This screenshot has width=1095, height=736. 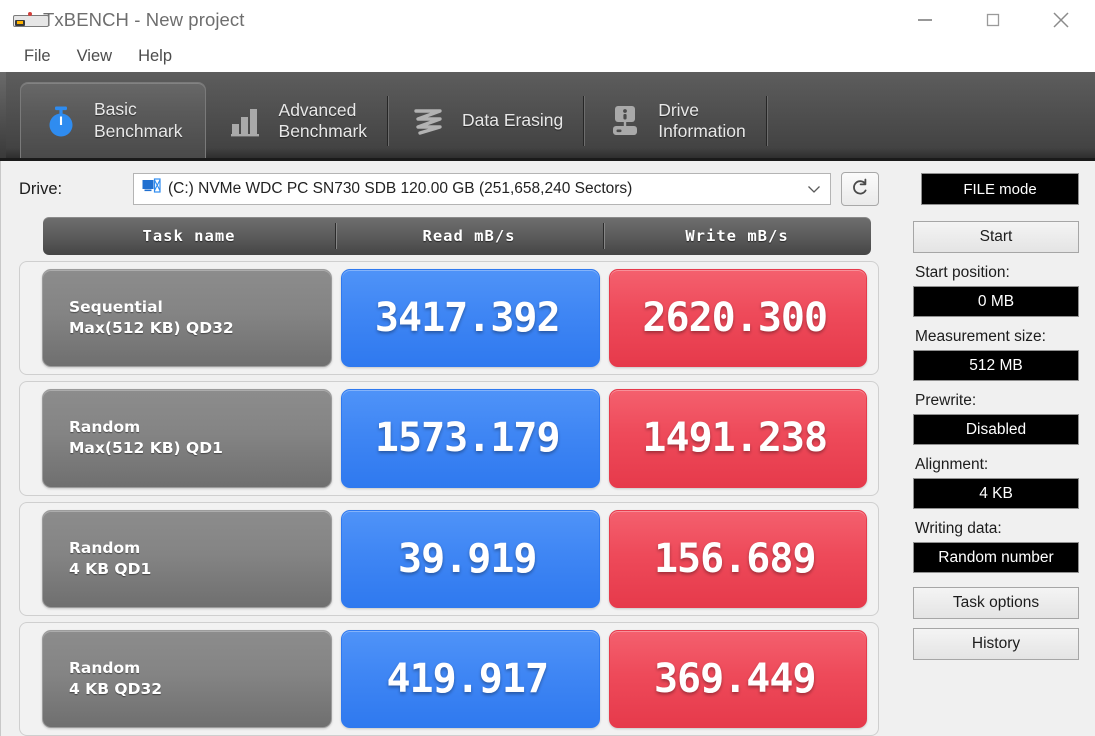 What do you see at coordinates (41, 188) in the screenshot?
I see `drive-label: Drive:` at bounding box center [41, 188].